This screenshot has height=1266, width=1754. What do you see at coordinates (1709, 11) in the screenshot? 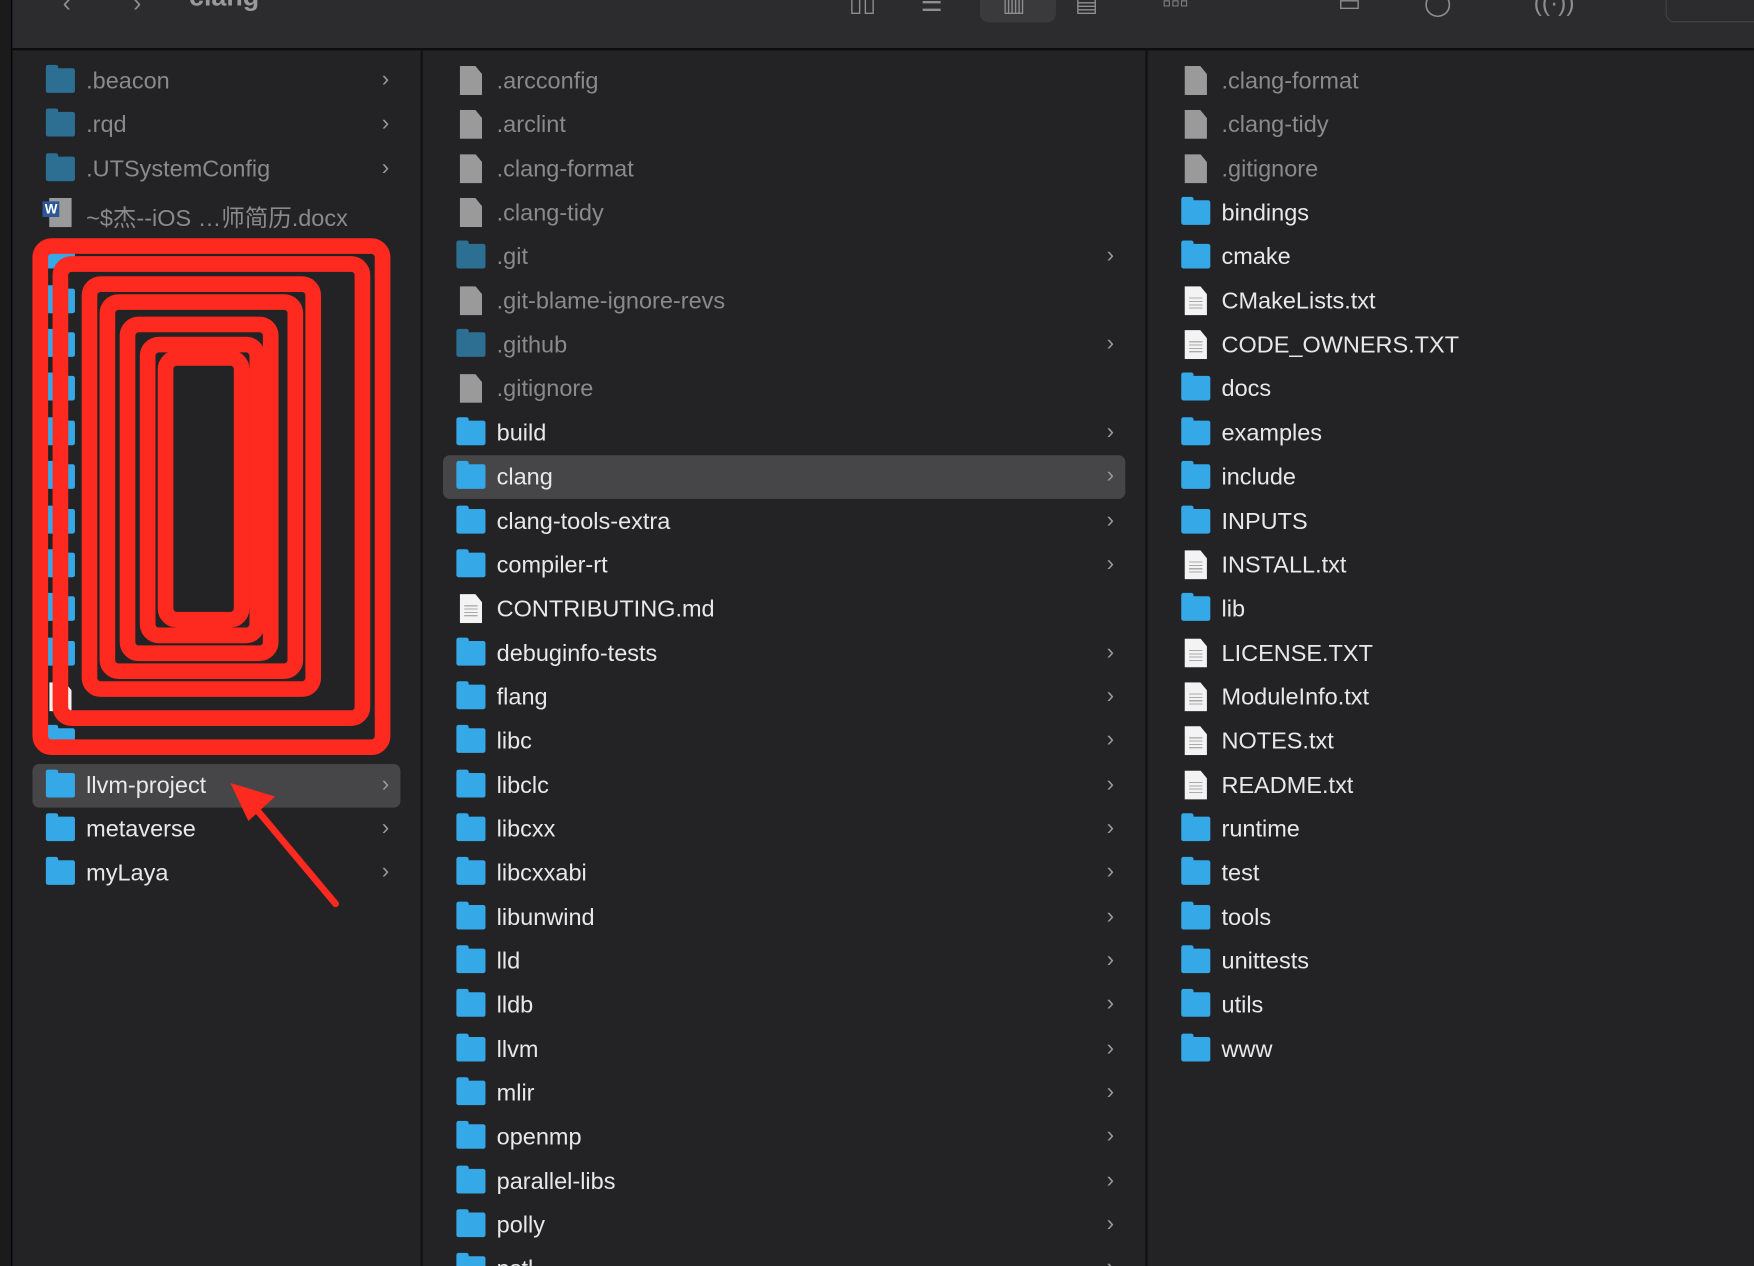
I see `search-field` at bounding box center [1709, 11].